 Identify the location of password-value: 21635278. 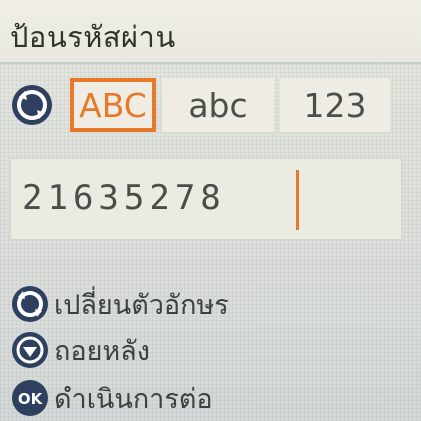
(124, 198).